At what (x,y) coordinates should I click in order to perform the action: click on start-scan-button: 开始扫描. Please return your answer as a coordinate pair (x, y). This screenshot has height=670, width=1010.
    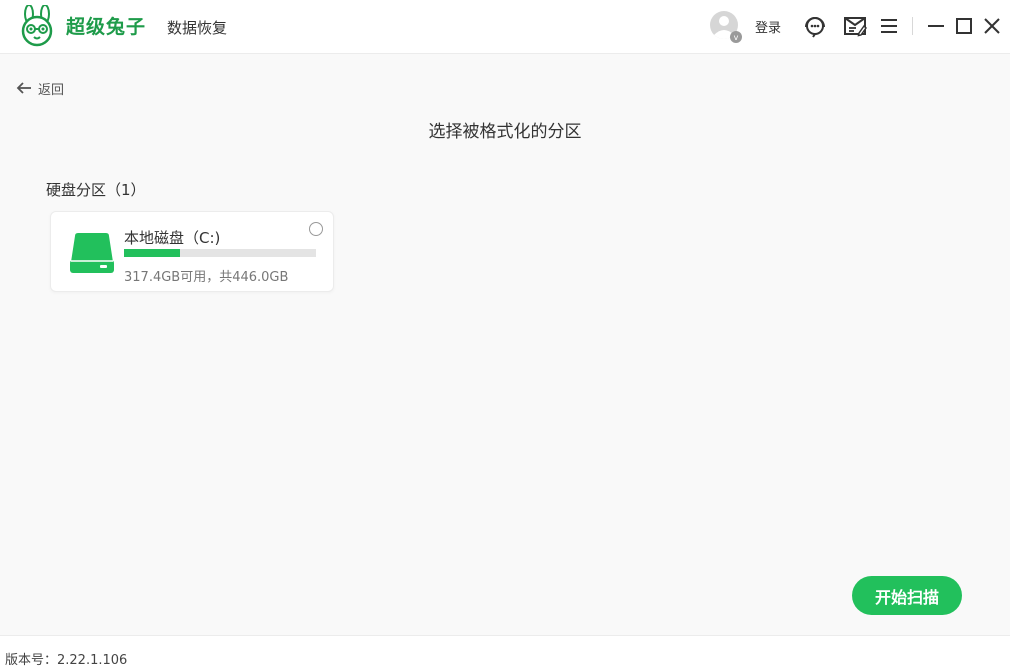
    Looking at the image, I should click on (907, 595).